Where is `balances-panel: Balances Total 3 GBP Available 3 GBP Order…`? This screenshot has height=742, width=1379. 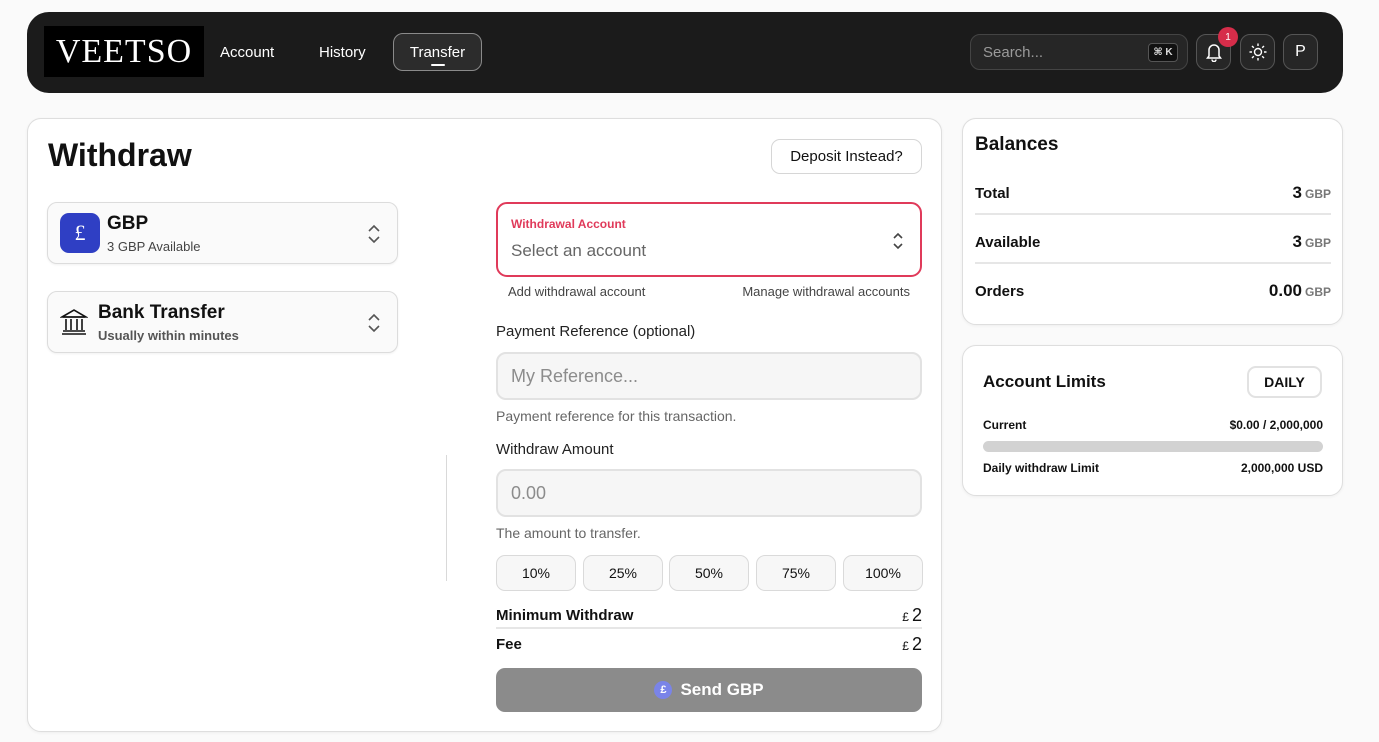 balances-panel: Balances Total 3 GBP Available 3 GBP Order… is located at coordinates (1152, 221).